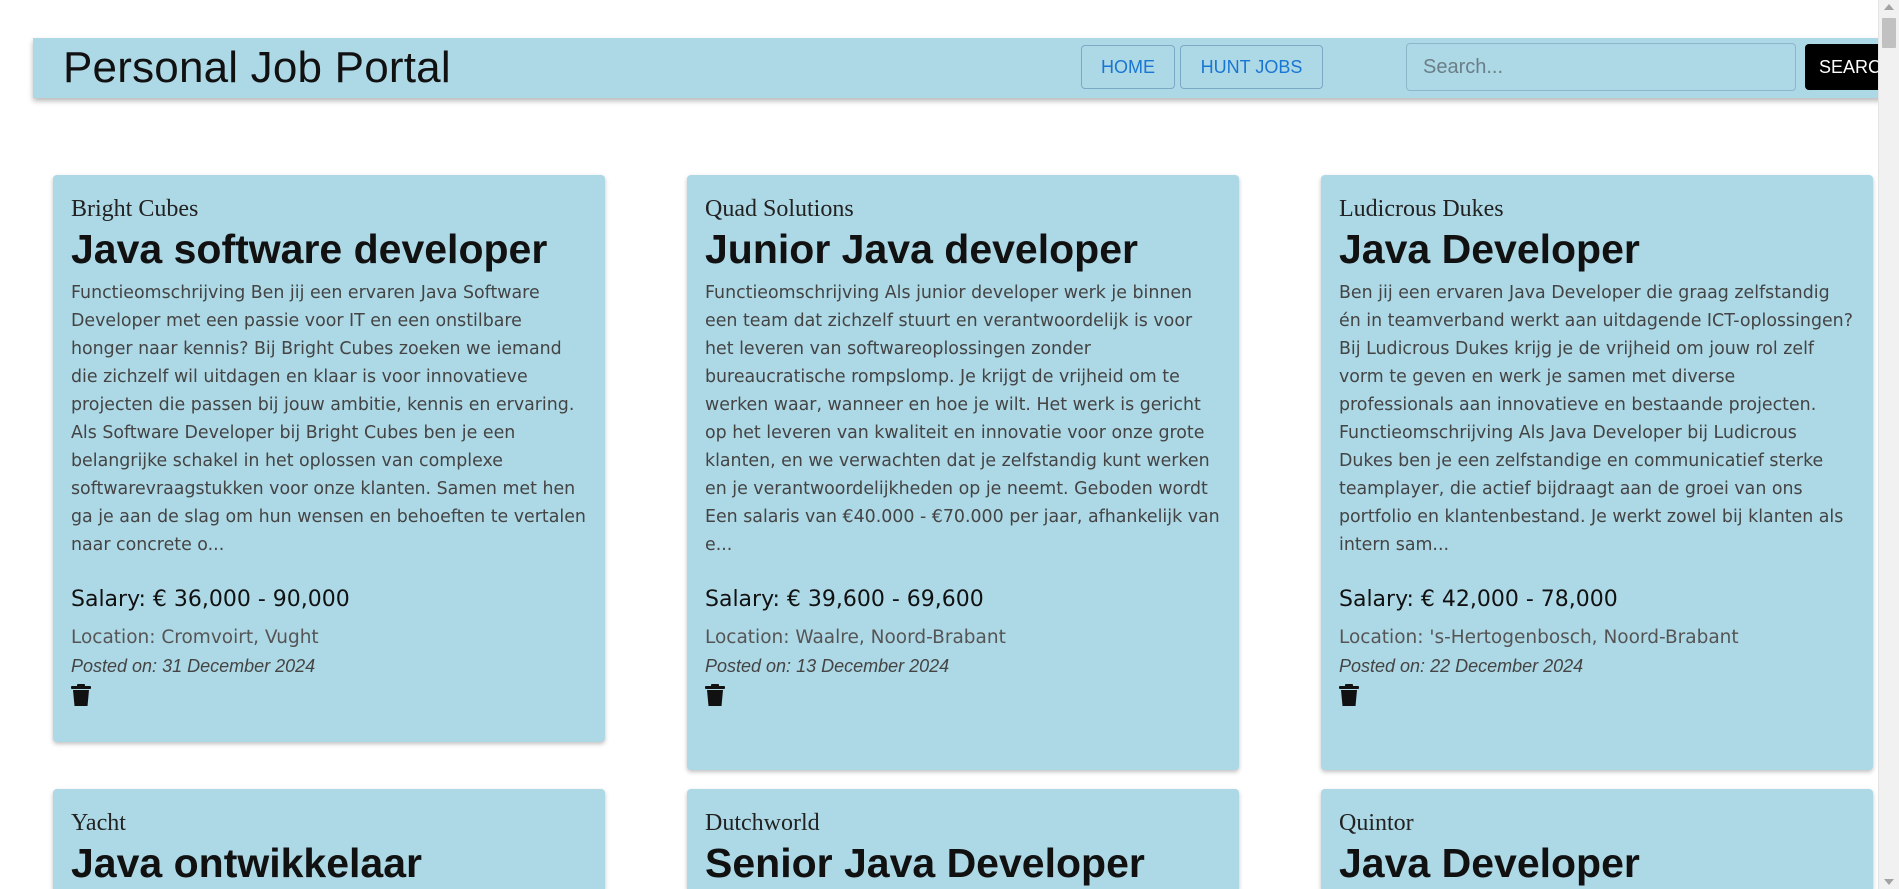 The image size is (1899, 889). What do you see at coordinates (921, 249) in the screenshot?
I see `job-title: Junior Java developer` at bounding box center [921, 249].